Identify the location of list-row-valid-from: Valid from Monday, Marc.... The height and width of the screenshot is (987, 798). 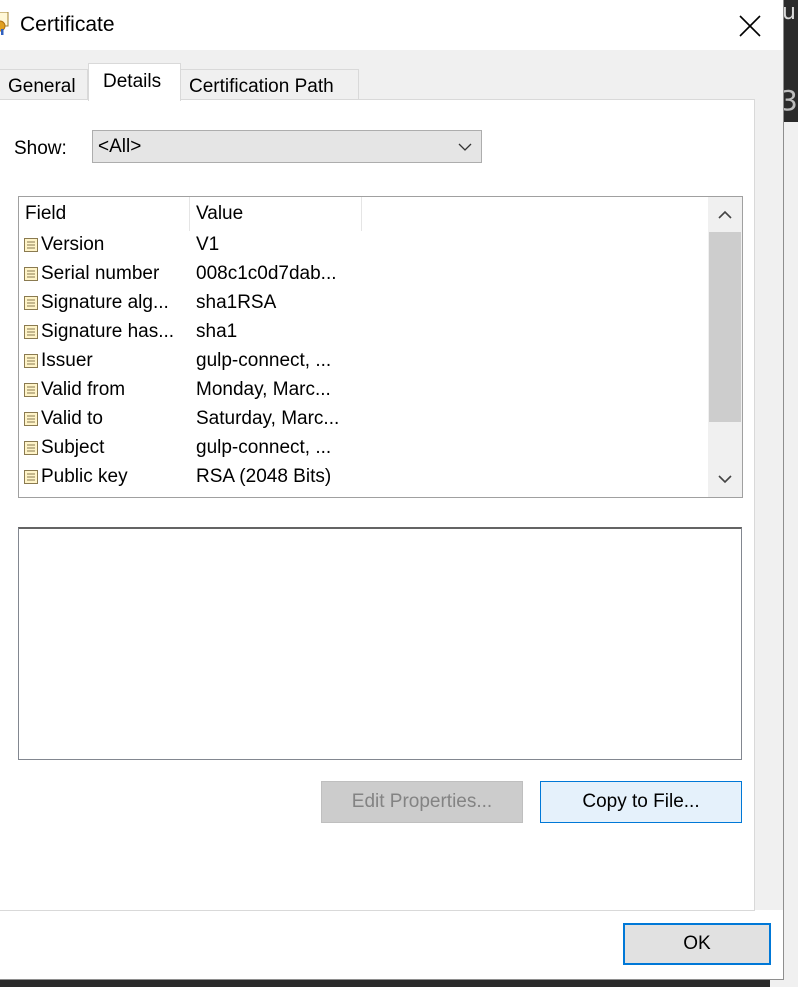
(364, 391).